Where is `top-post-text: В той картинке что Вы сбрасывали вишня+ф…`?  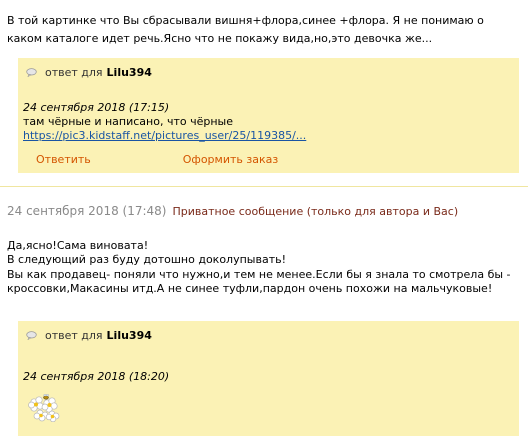
top-post-text: В той картинке что Вы сбрасывали вишня+ф… is located at coordinates (245, 29).